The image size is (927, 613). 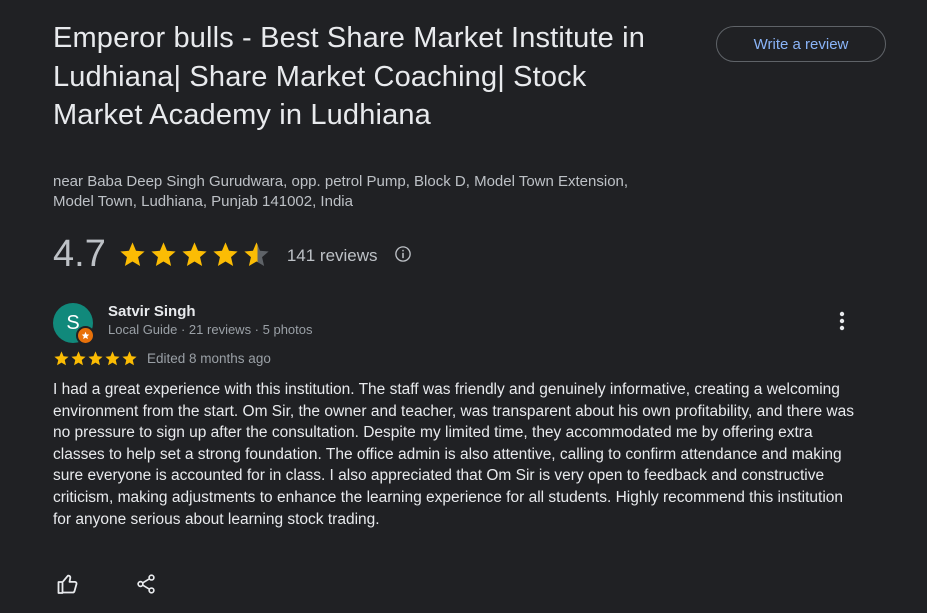 What do you see at coordinates (209, 358) in the screenshot?
I see `edited-label: Edited 8 months ago` at bounding box center [209, 358].